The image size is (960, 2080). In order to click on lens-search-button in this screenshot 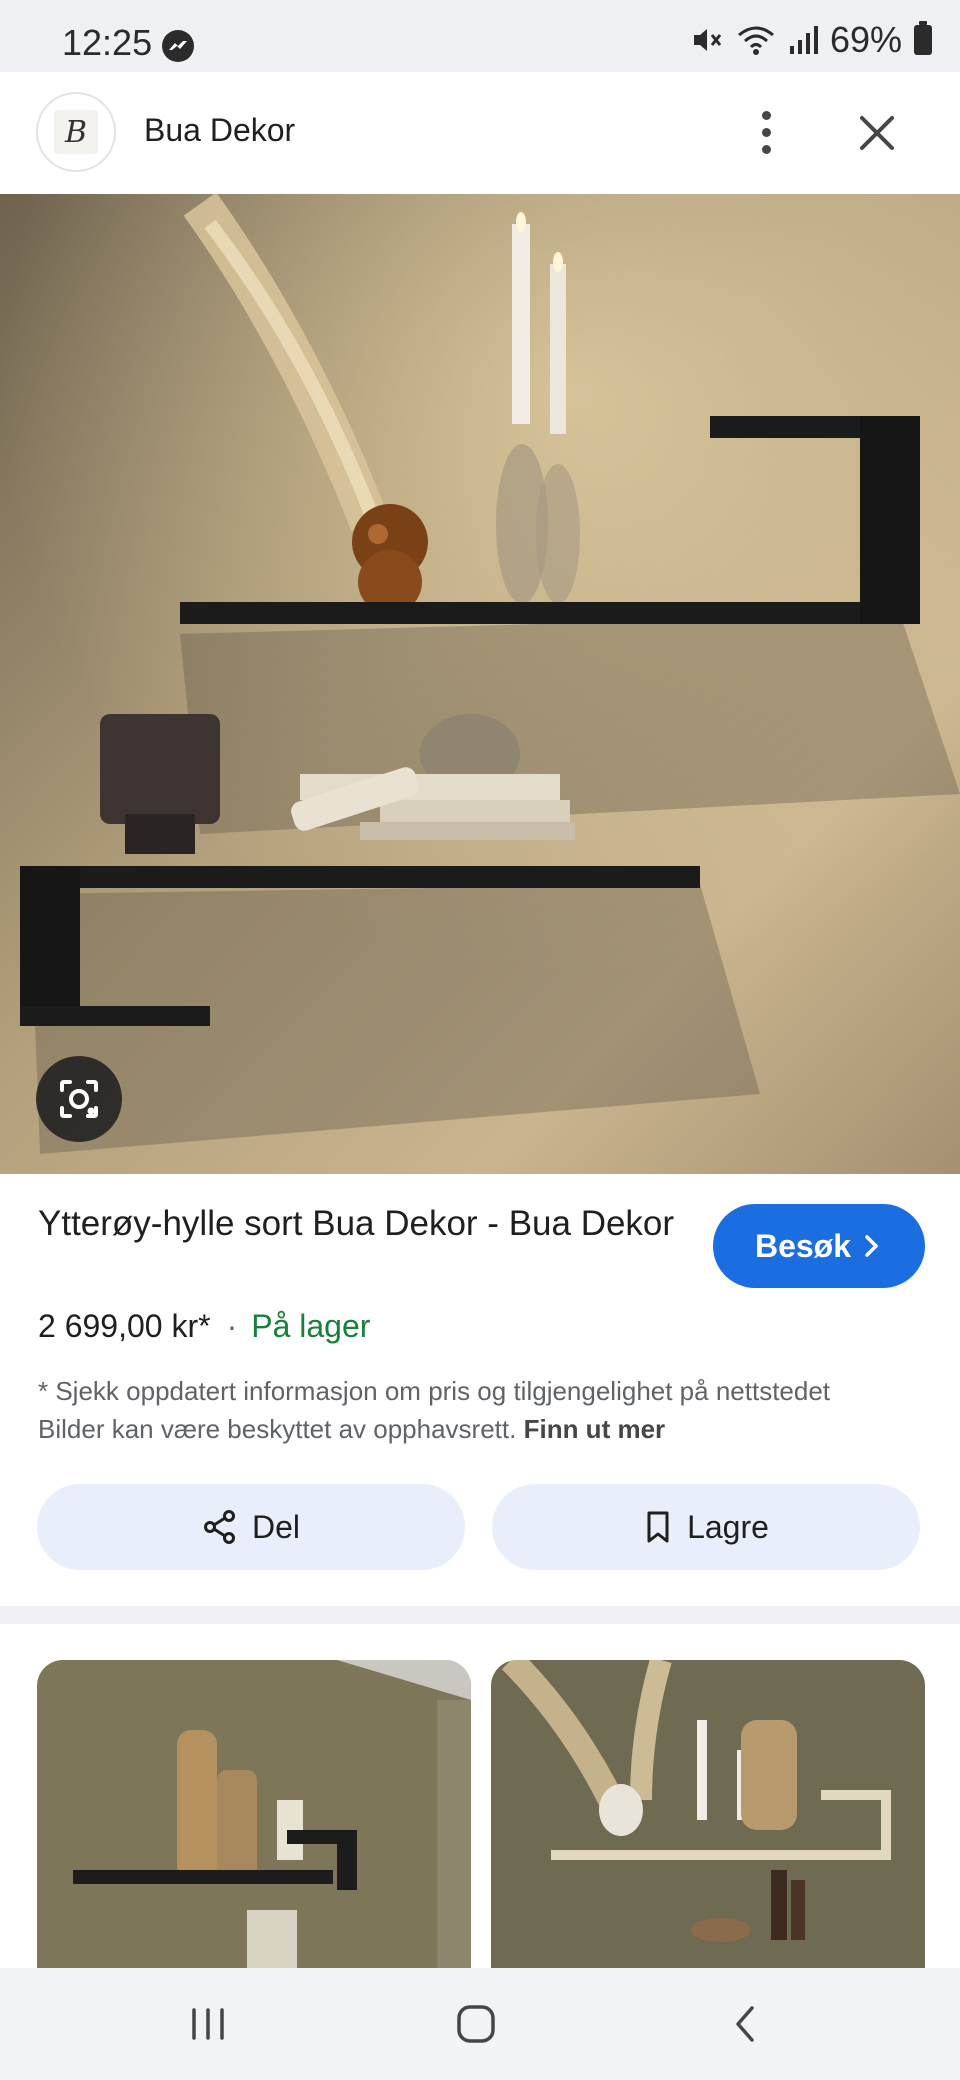, I will do `click(79, 1099)`.